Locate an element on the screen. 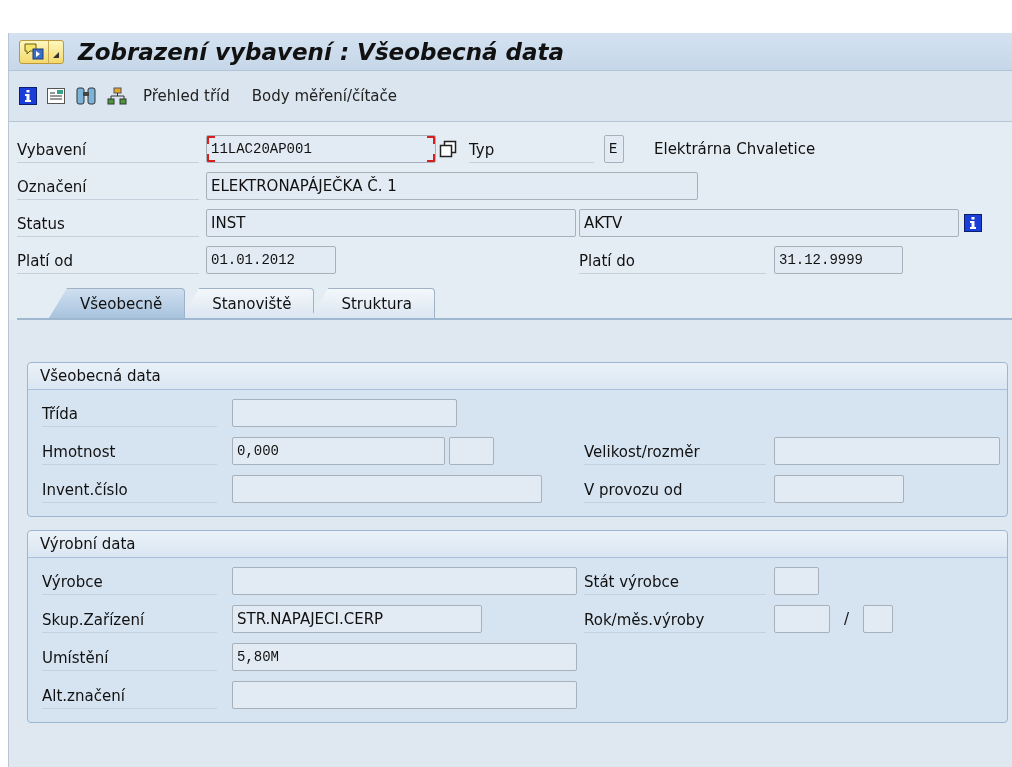  toolbar-button: Body měření/čítače is located at coordinates (324, 96).